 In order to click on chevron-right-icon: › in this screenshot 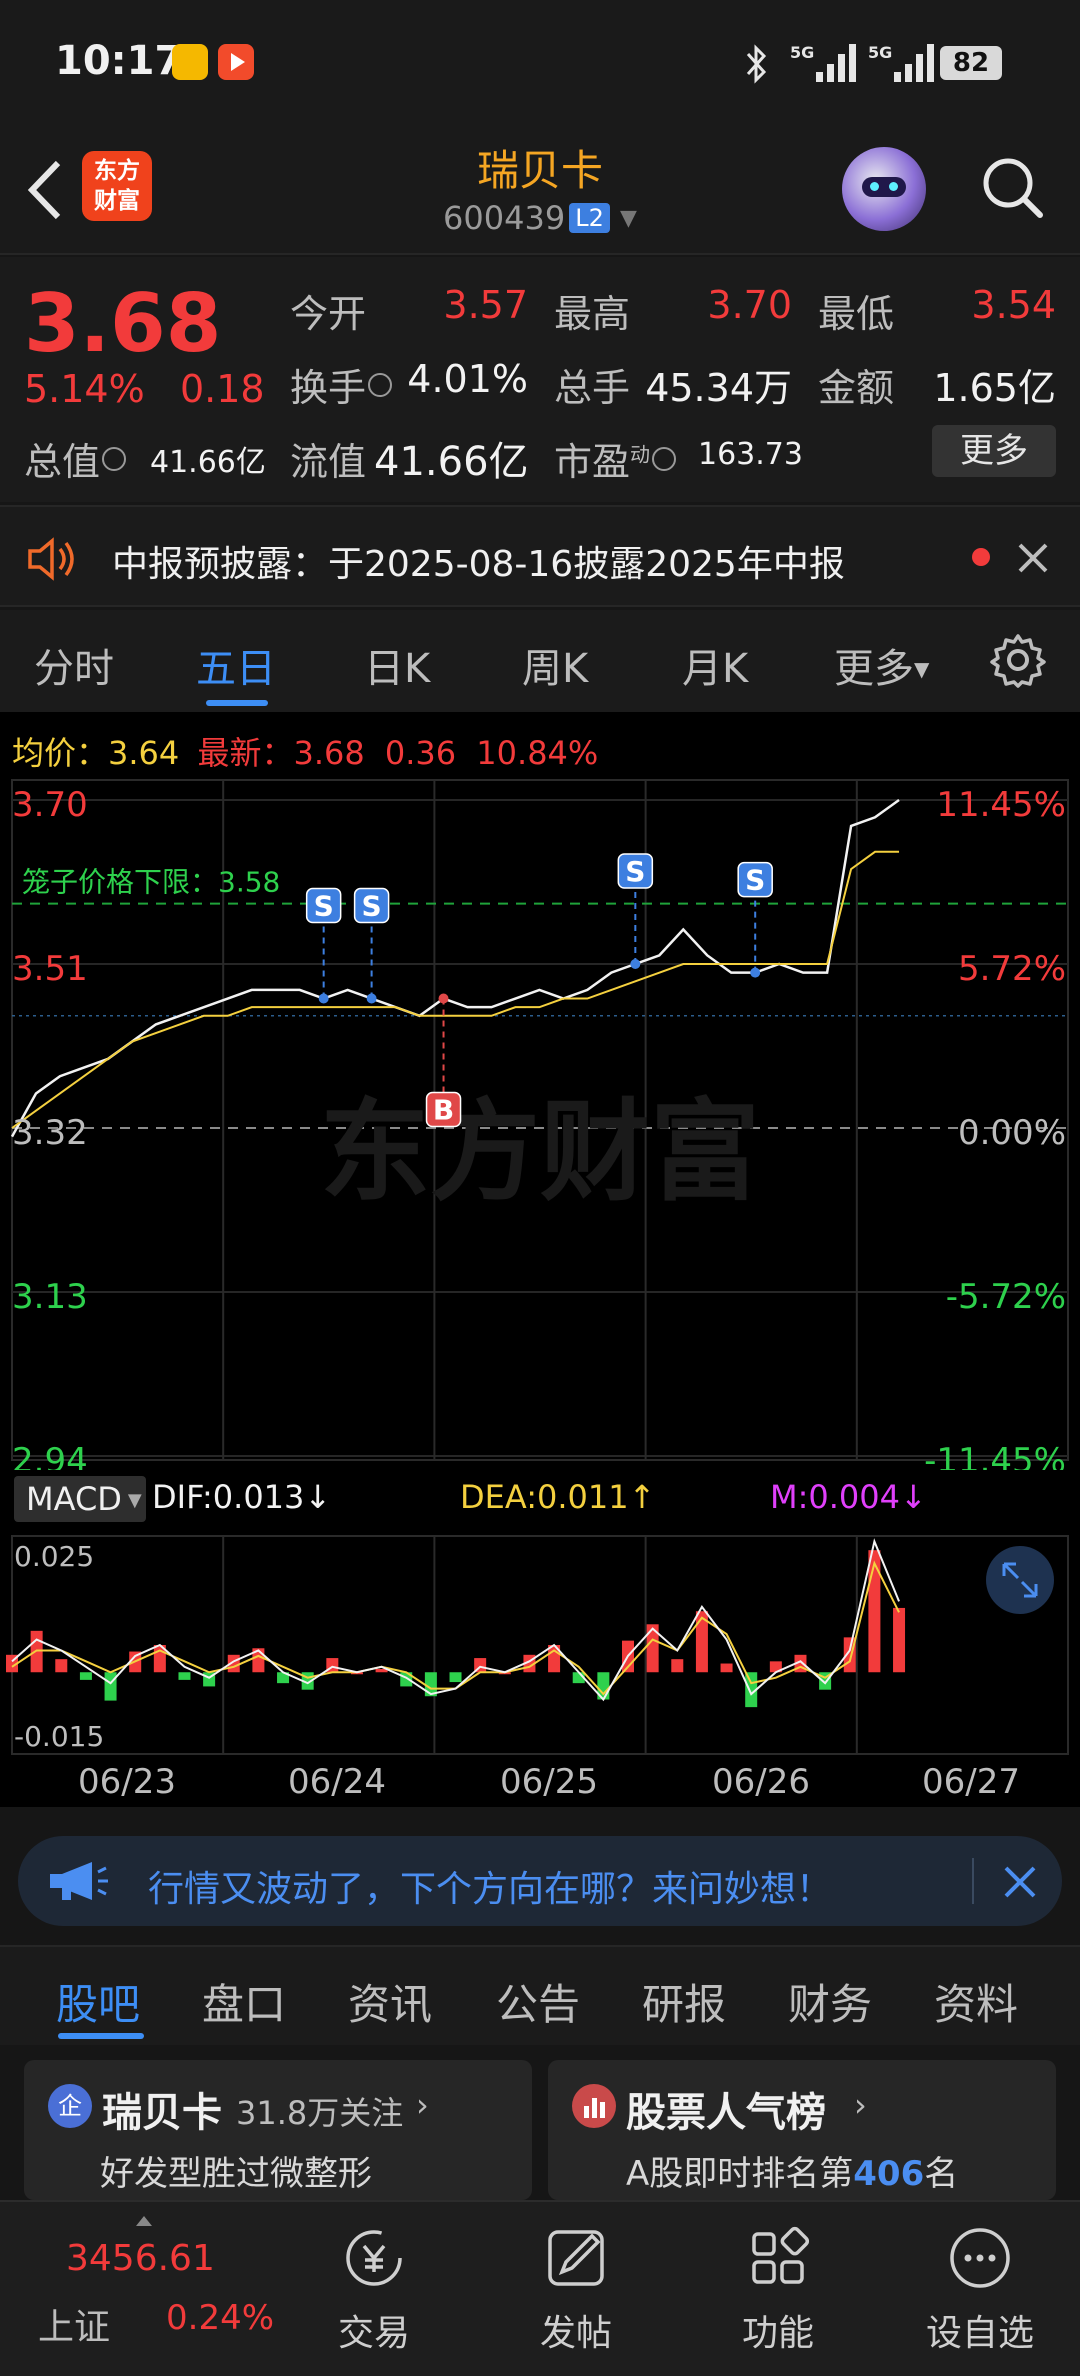, I will do `click(422, 2105)`.